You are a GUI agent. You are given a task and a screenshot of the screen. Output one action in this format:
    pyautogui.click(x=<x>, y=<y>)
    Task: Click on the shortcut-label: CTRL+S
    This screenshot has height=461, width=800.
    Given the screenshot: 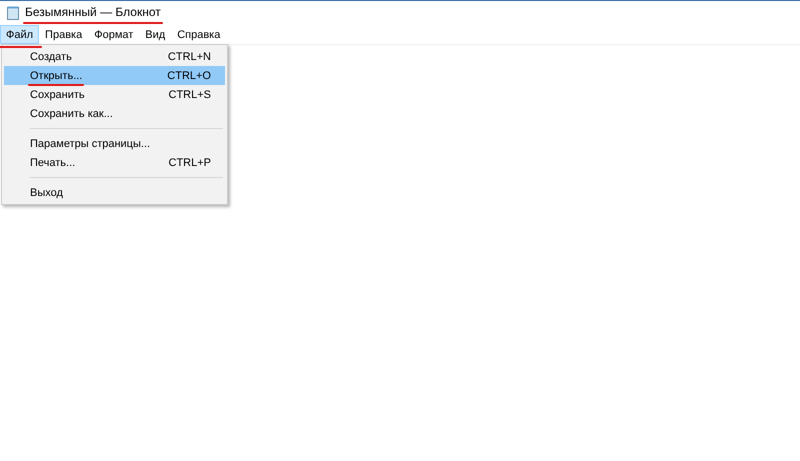 What is the action you would take?
    pyautogui.click(x=189, y=94)
    